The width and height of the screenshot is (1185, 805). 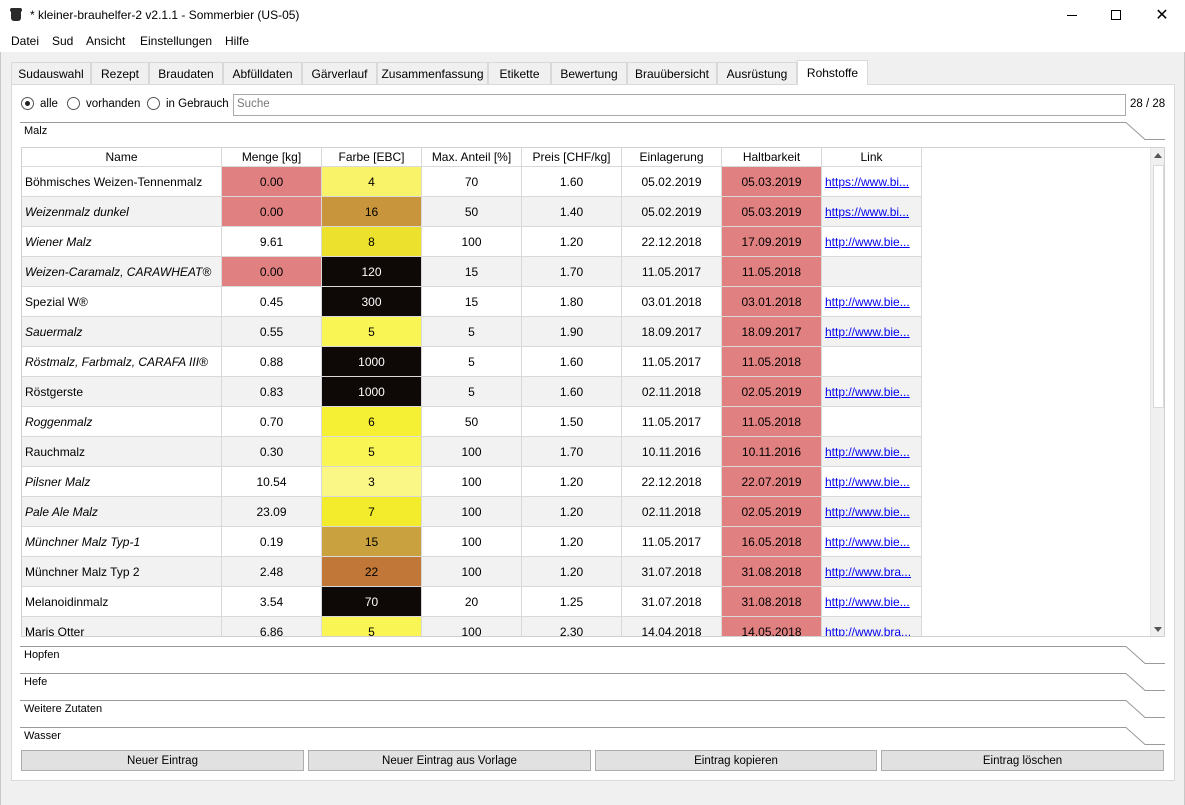 I want to click on cell-einlagerung: 31.07.2018, so click(x=672, y=572).